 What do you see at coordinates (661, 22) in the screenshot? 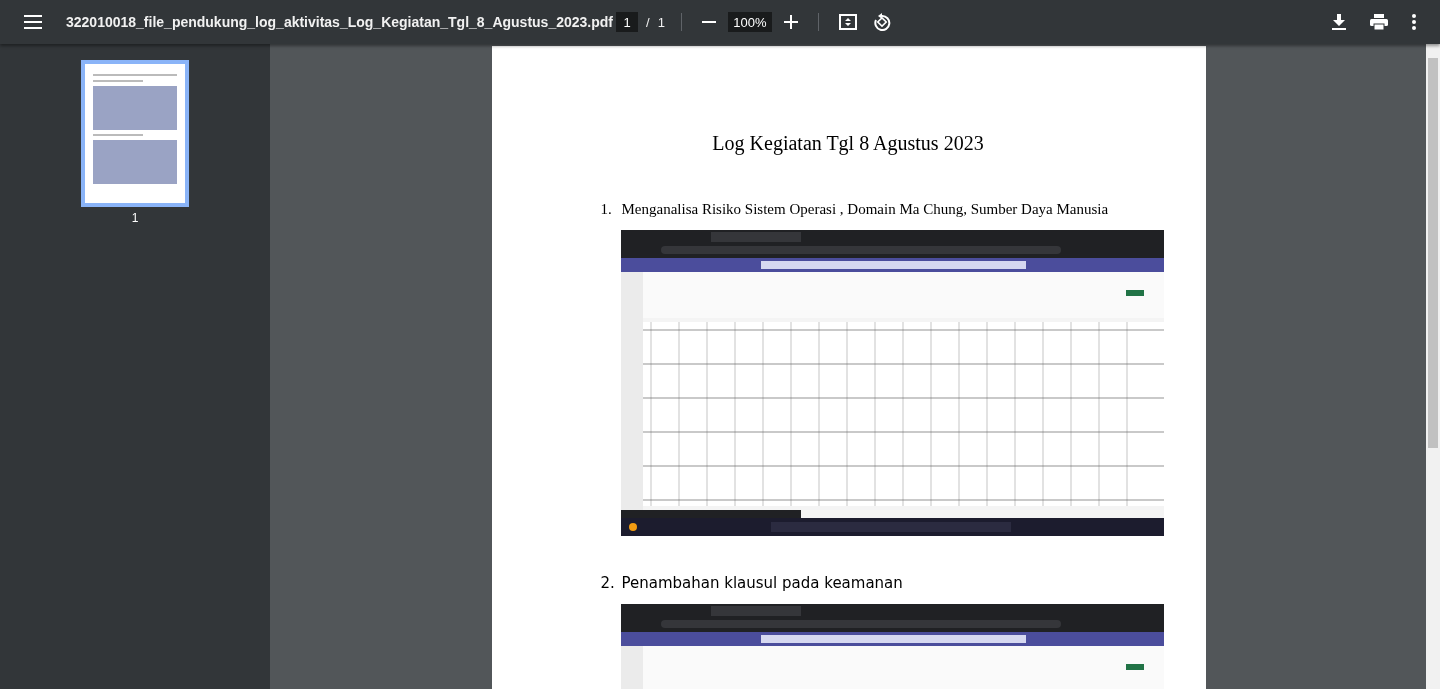
I see `page-count: 1` at bounding box center [661, 22].